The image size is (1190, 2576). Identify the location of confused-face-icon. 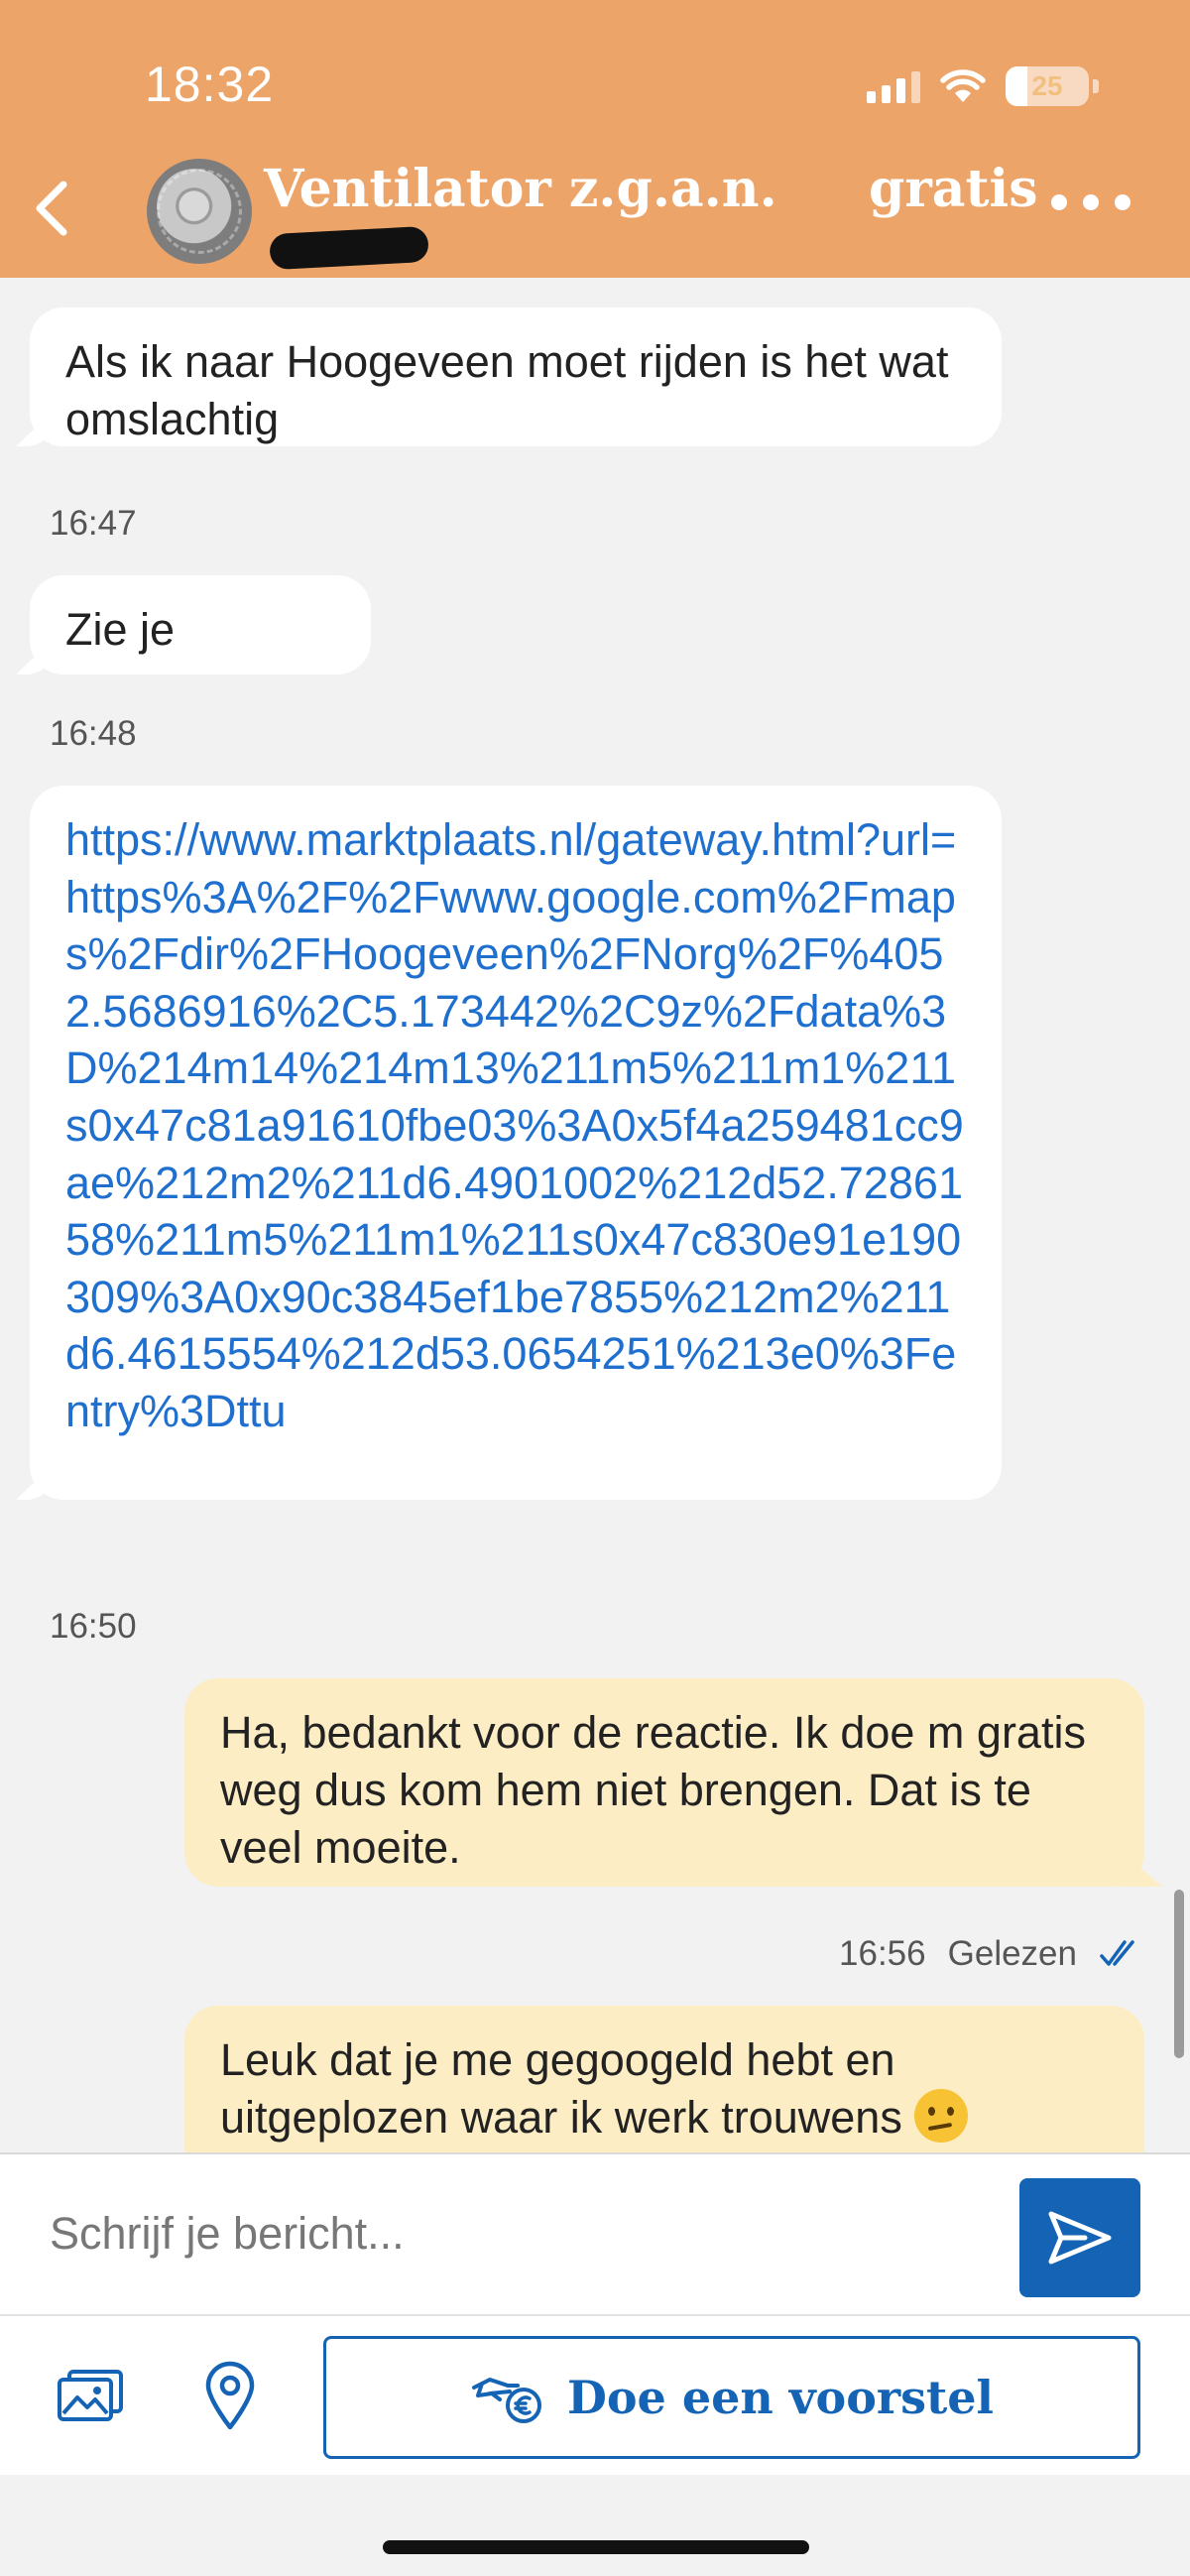
(941, 2116).